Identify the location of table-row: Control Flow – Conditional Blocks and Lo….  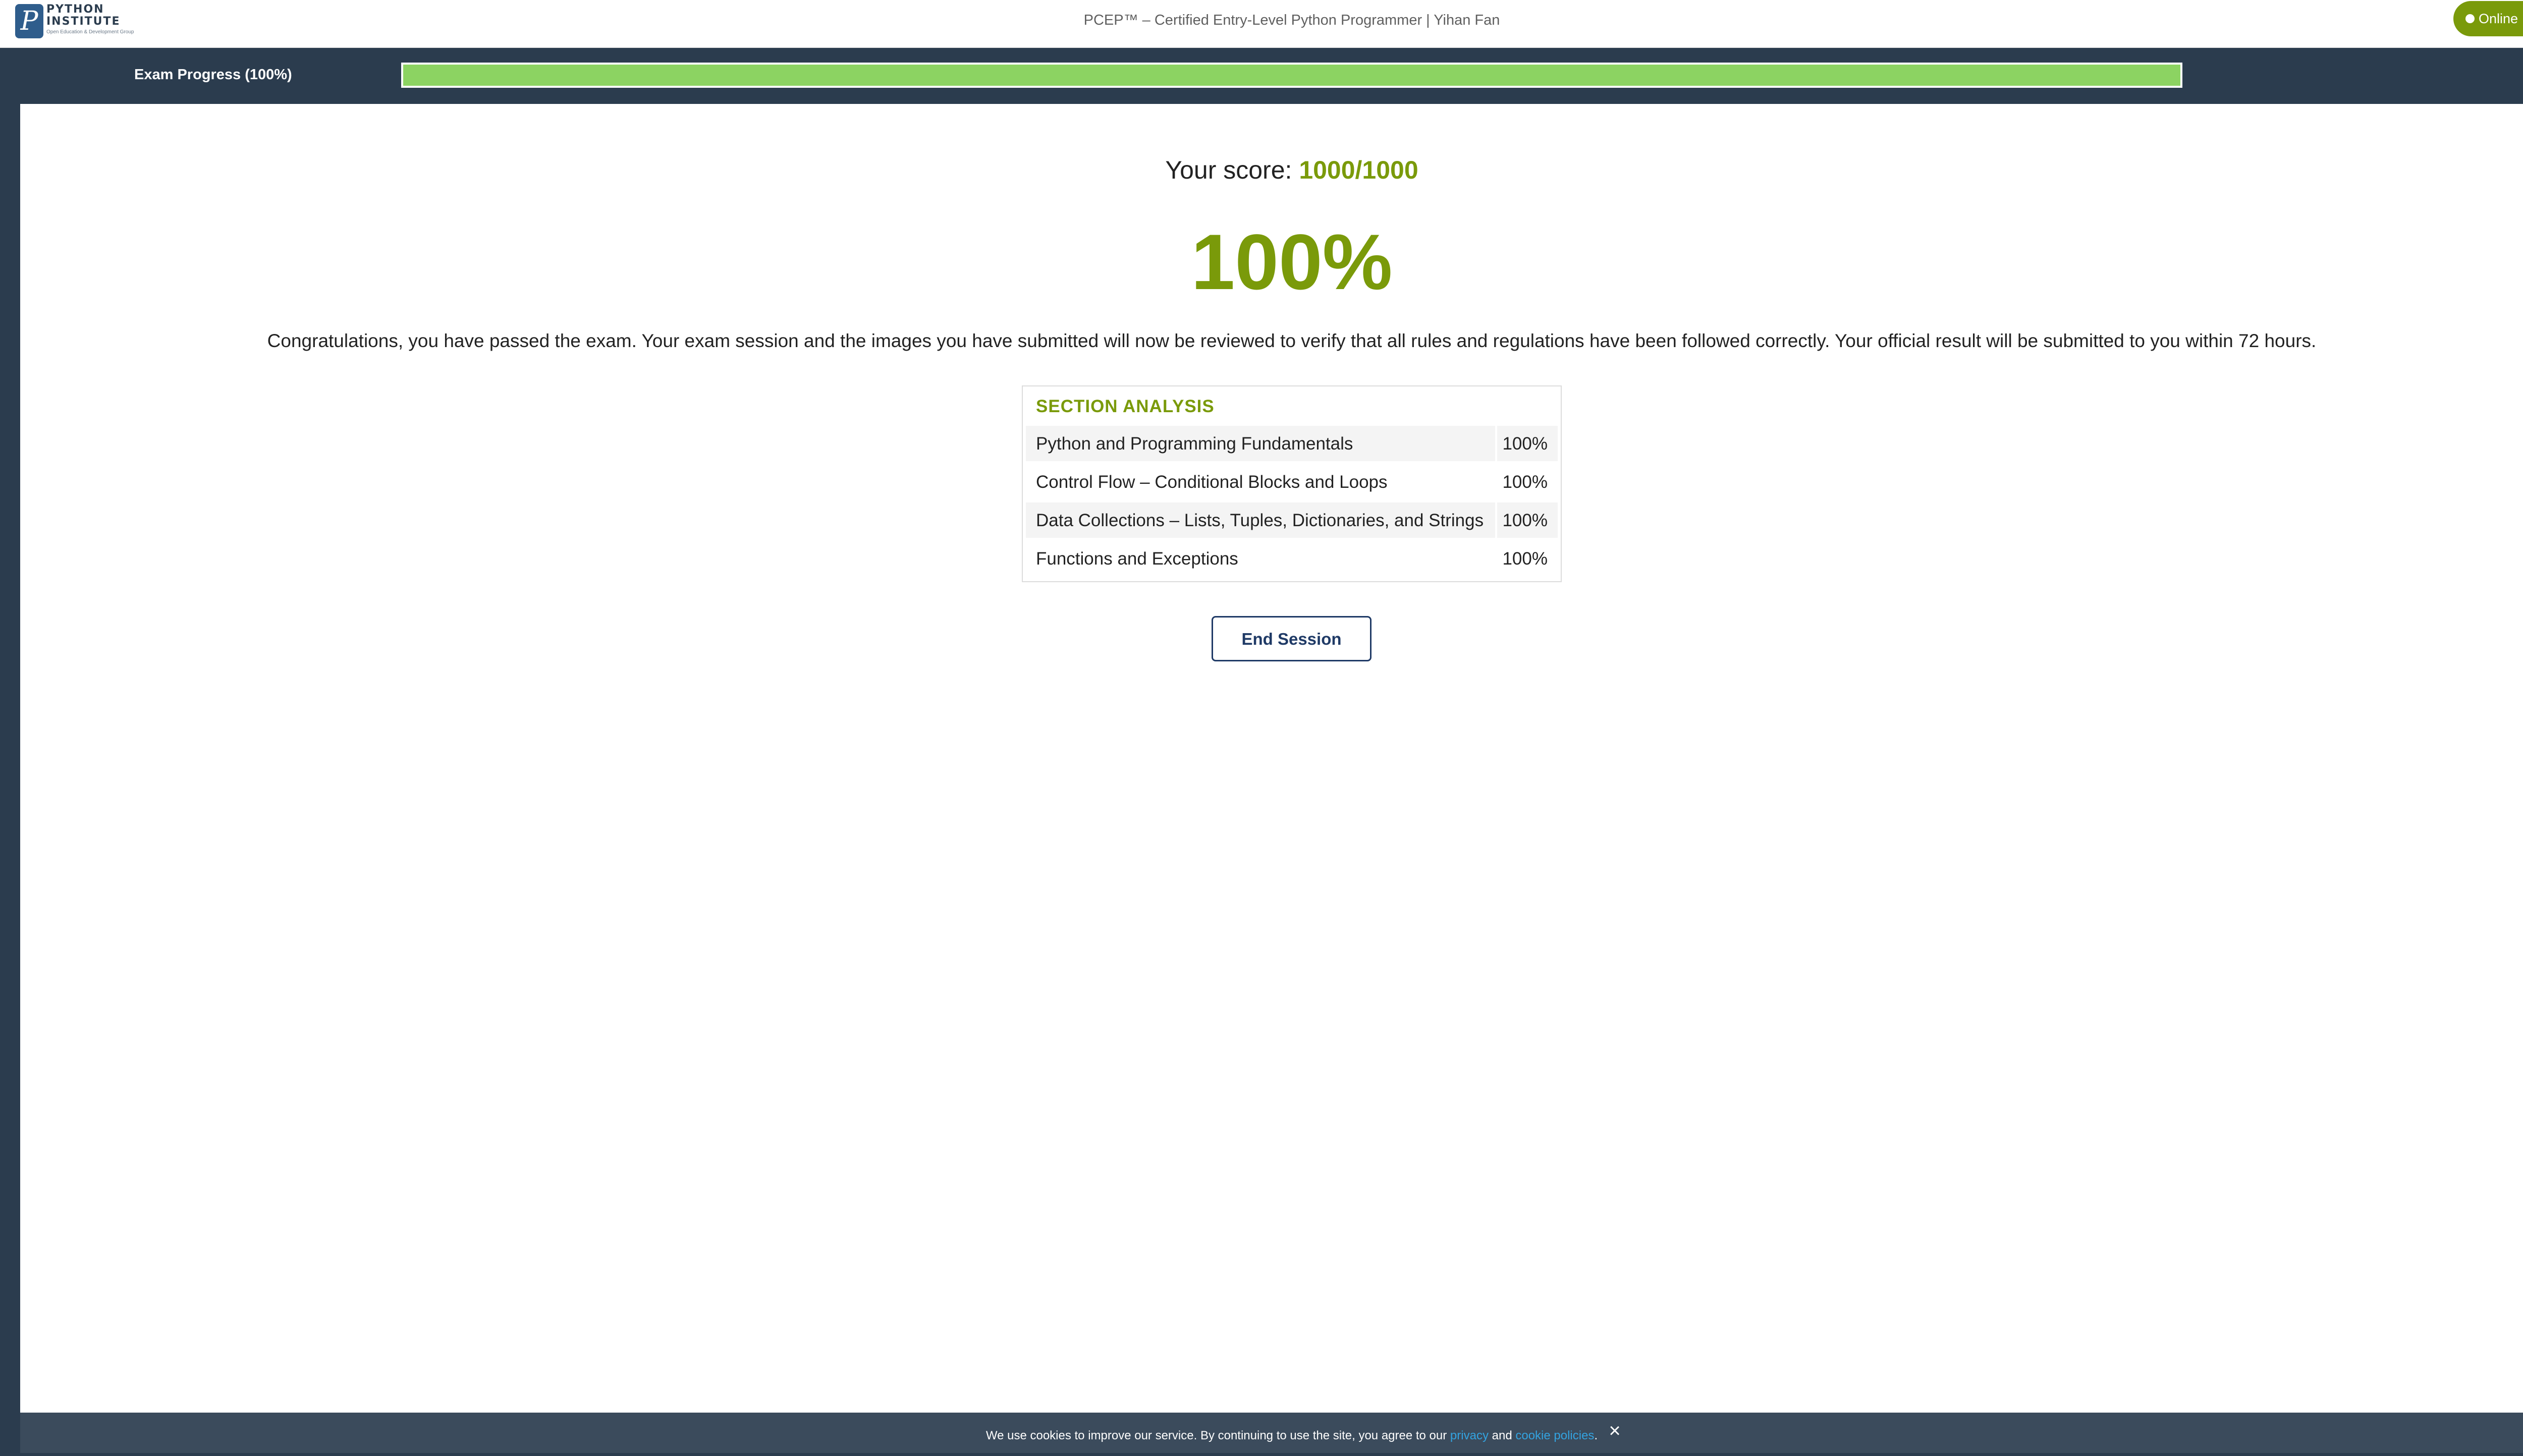
(1292, 481).